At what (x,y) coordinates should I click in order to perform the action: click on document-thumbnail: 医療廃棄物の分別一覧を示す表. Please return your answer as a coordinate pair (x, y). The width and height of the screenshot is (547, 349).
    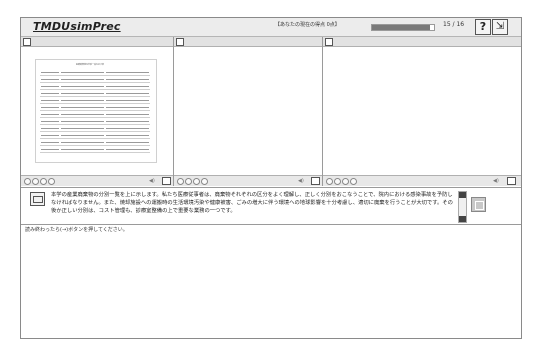
    Looking at the image, I should click on (96, 111).